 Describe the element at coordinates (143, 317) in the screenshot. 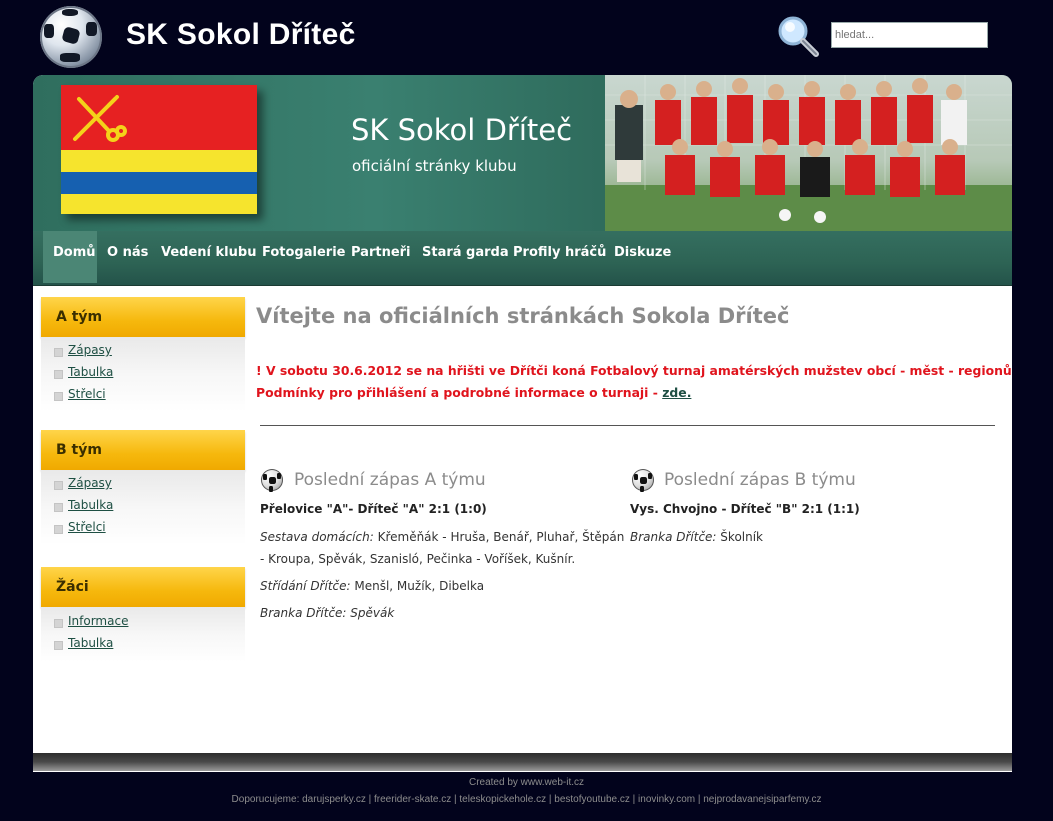

I see `sidebar-heading-a-team: A tým` at that location.